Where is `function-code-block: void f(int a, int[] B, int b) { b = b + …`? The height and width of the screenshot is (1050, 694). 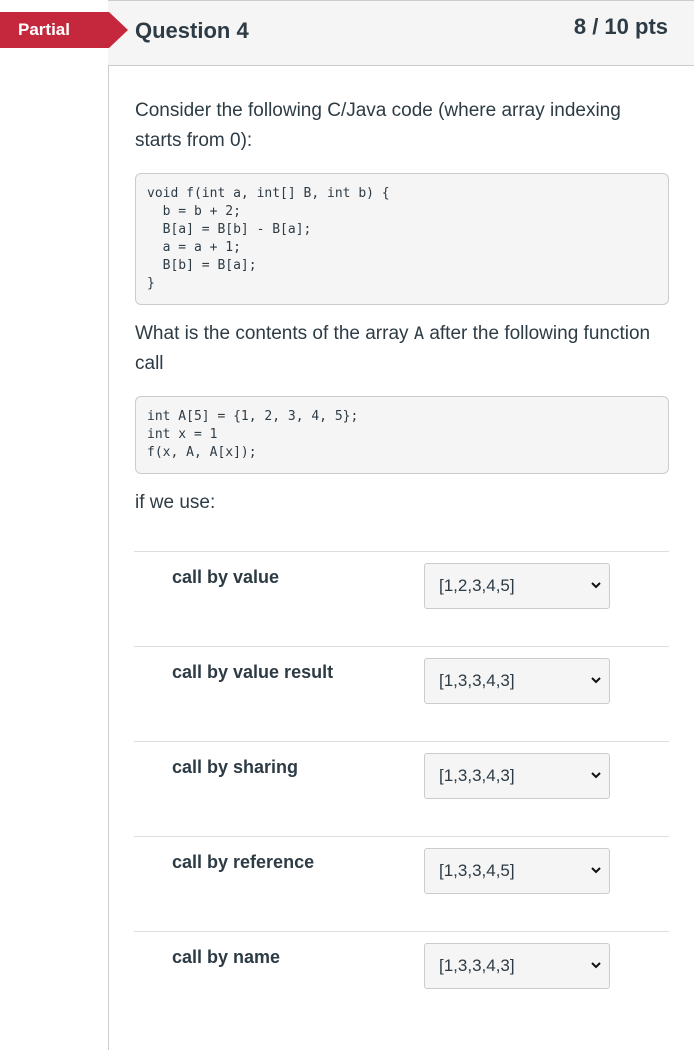
function-code-block: void f(int a, int[] B, int b) { b = b + … is located at coordinates (402, 239).